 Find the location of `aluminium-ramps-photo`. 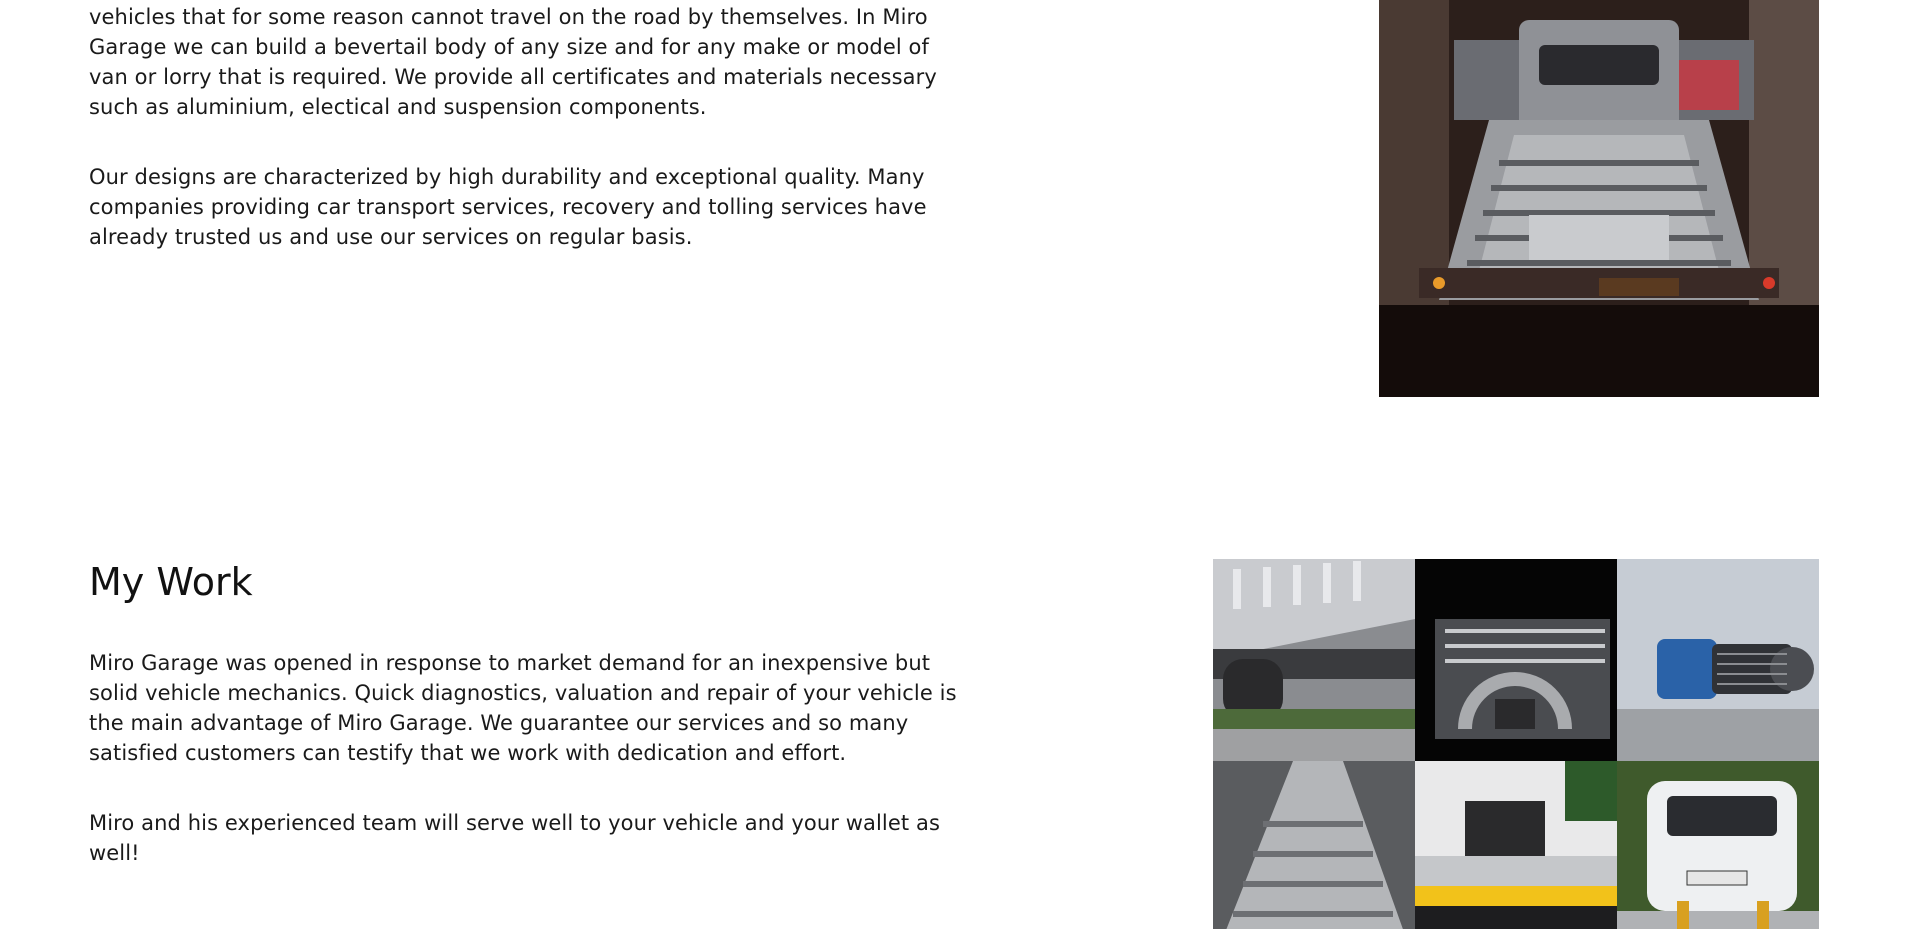

aluminium-ramps-photo is located at coordinates (1314, 845).